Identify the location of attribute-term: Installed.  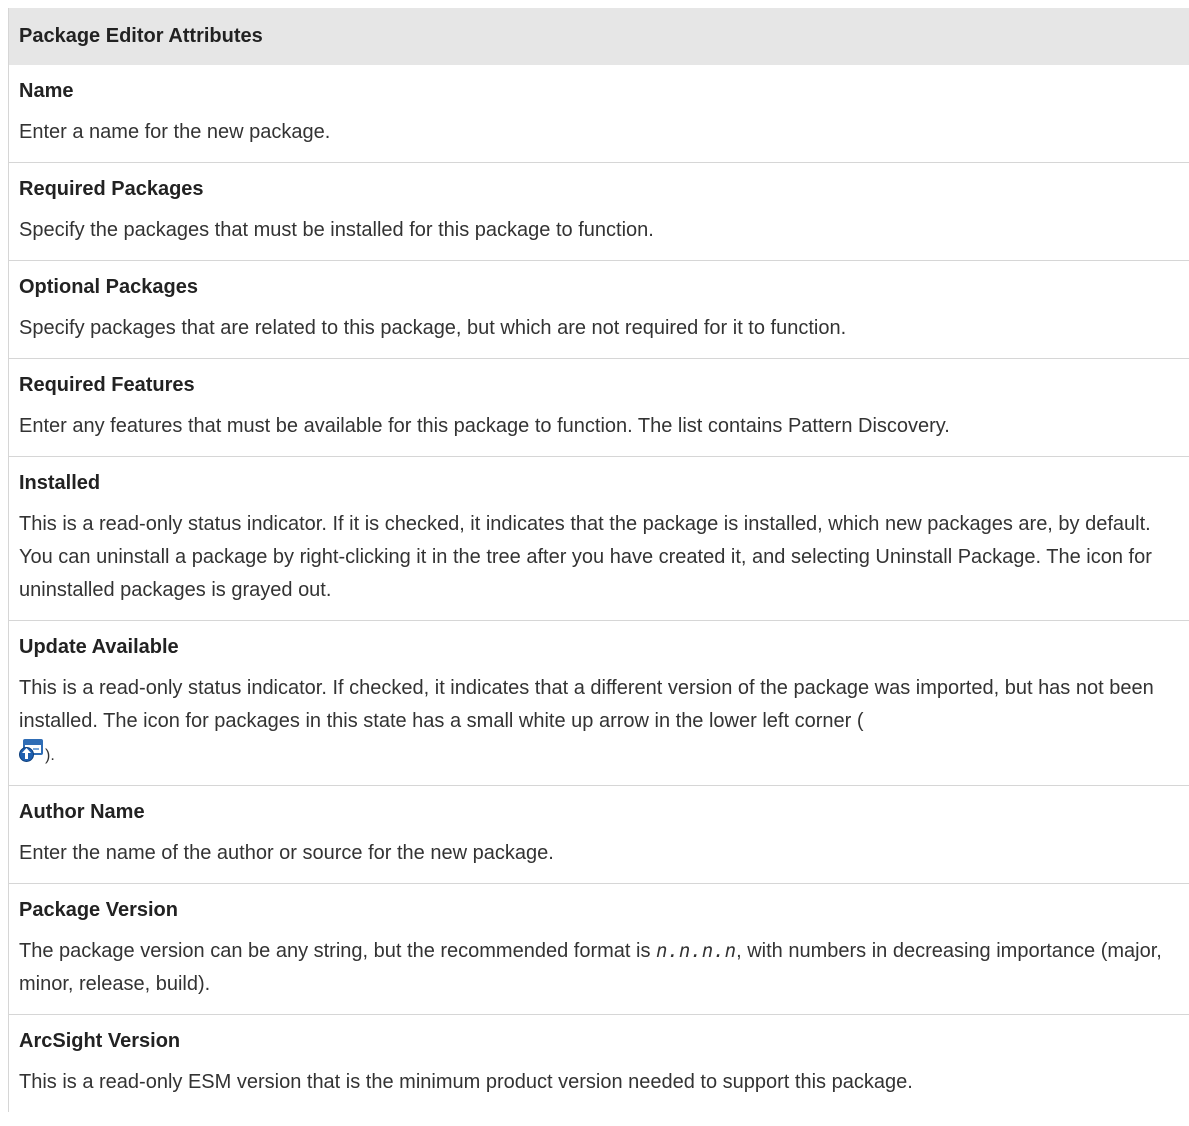
(60, 483).